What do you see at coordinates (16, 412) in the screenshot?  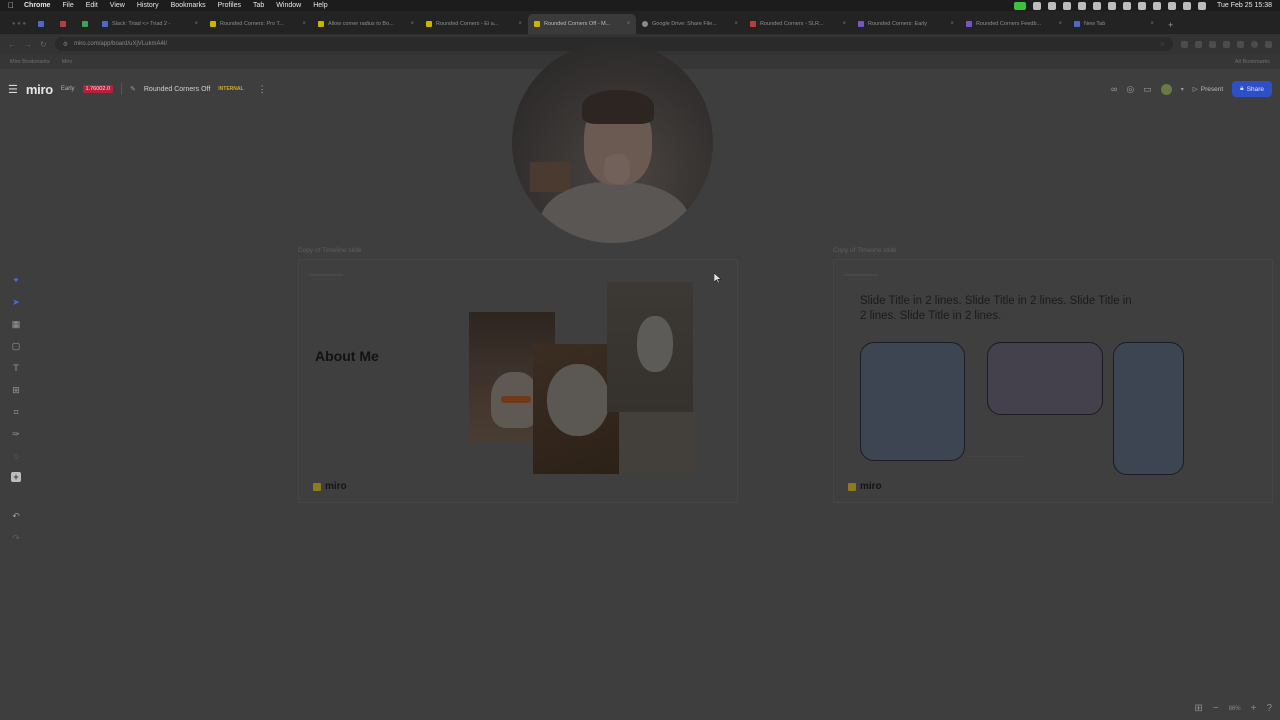 I see `frame-tool-icon: ⌗` at bounding box center [16, 412].